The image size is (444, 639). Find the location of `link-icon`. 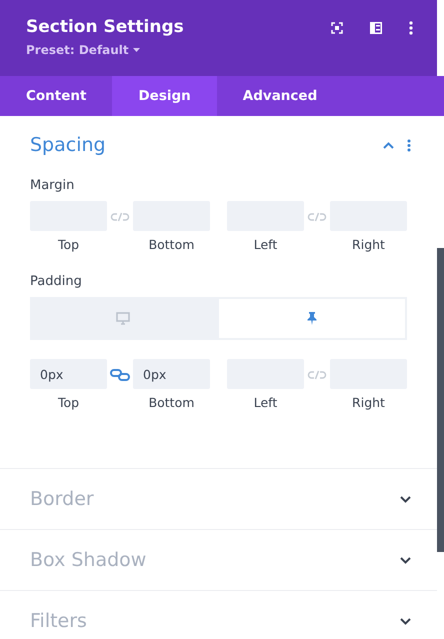

link-icon is located at coordinates (120, 375).